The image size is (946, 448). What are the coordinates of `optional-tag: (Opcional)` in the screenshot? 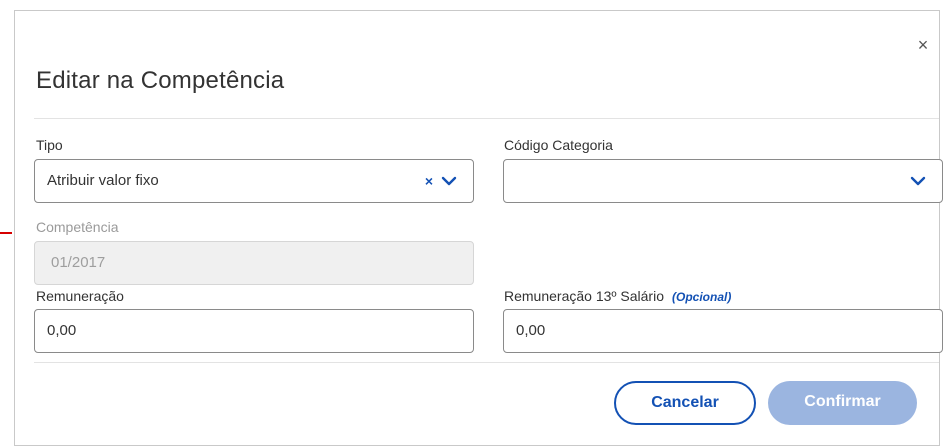 It's located at (701, 297).